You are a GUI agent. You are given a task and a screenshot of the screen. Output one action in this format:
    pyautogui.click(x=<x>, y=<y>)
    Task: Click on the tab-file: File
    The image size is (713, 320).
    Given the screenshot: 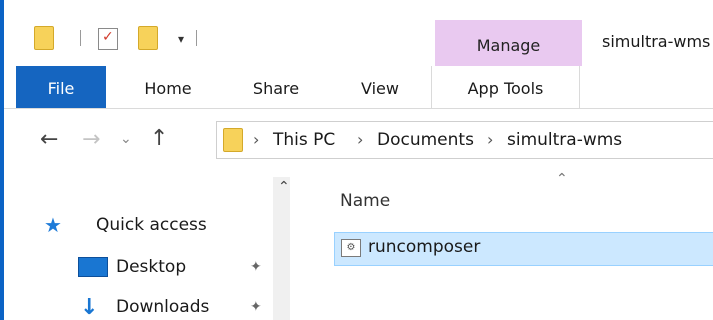 What is the action you would take?
    pyautogui.click(x=61, y=87)
    